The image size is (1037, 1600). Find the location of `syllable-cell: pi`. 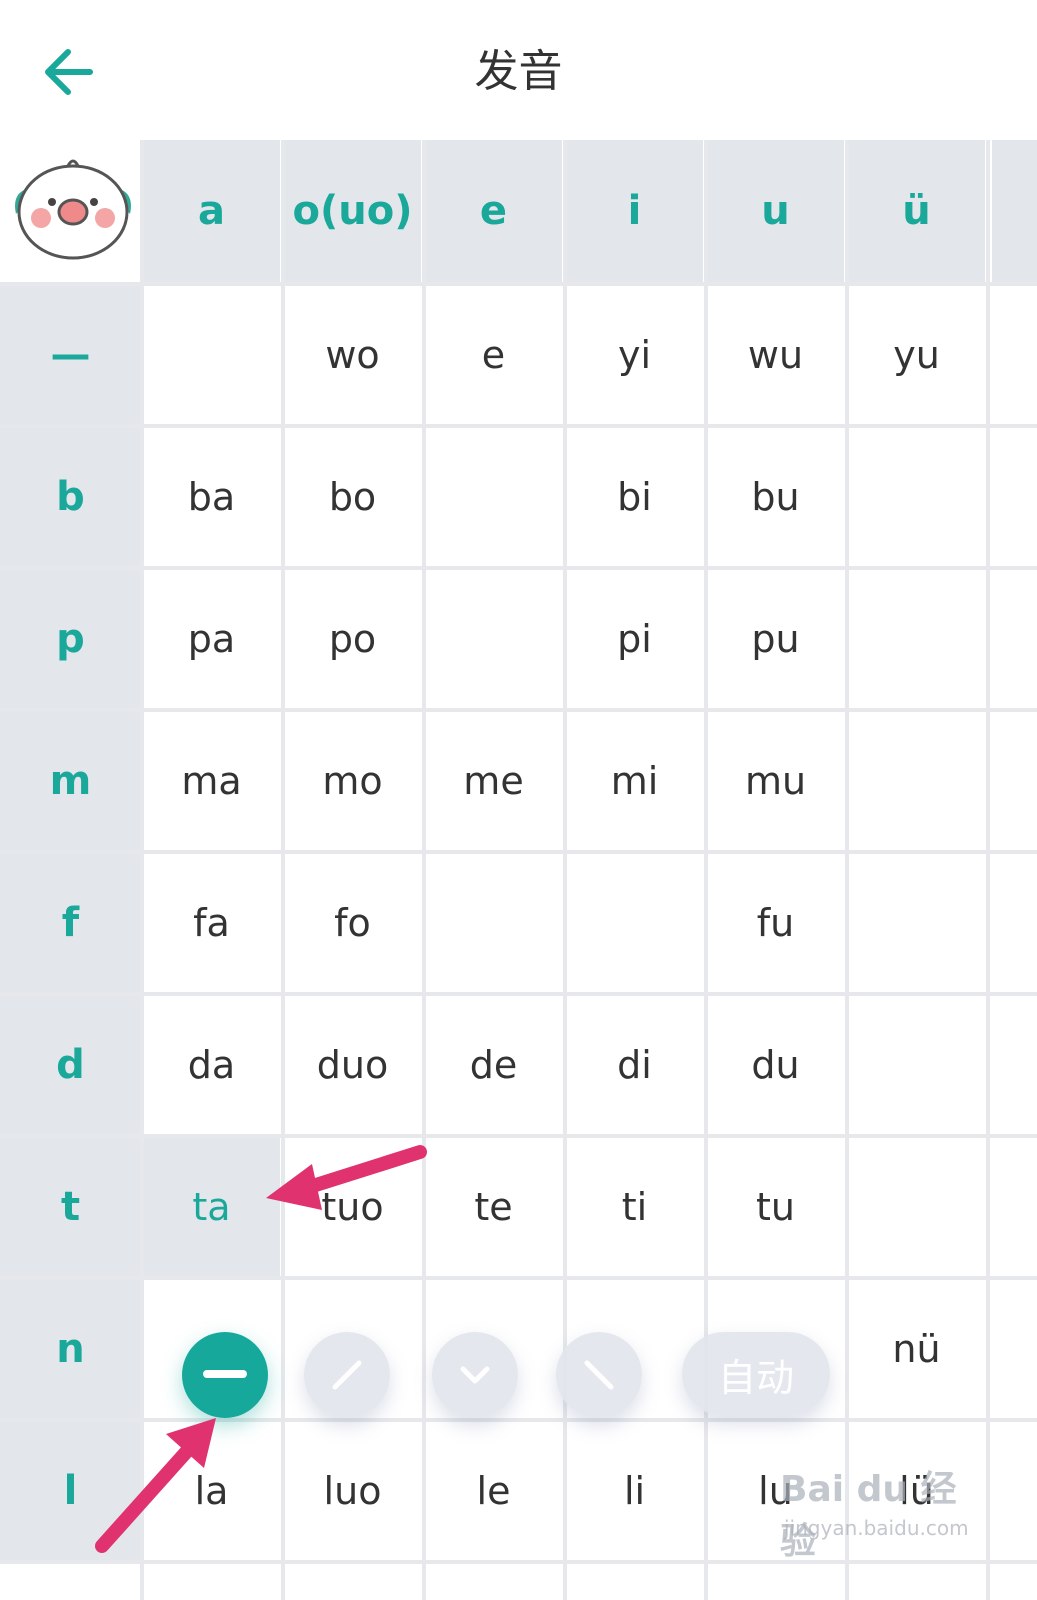

syllable-cell: pi is located at coordinates (634, 639).